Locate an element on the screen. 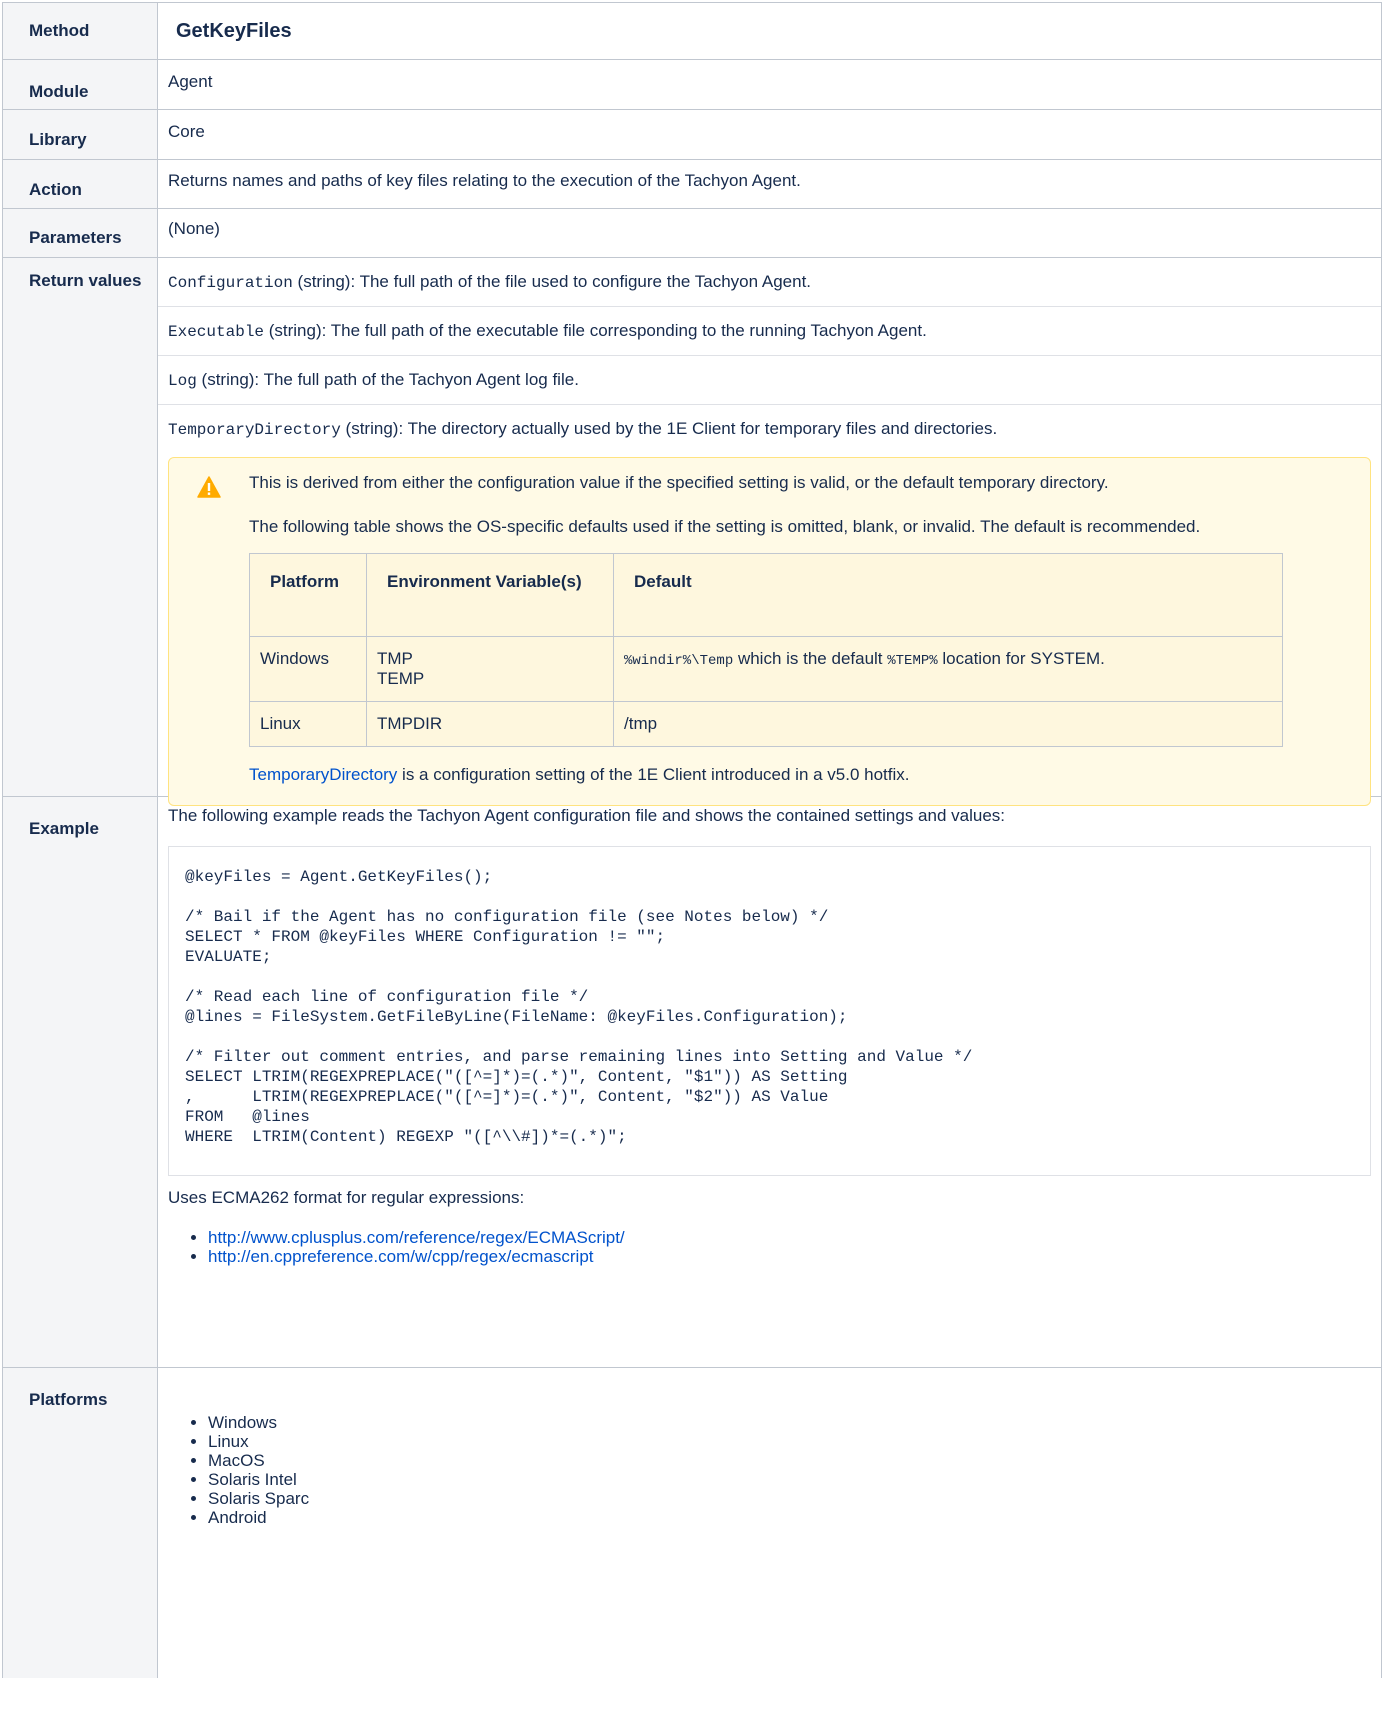 The image size is (1384, 1728). parameters-row: Parameters (None) is located at coordinates (692, 233).